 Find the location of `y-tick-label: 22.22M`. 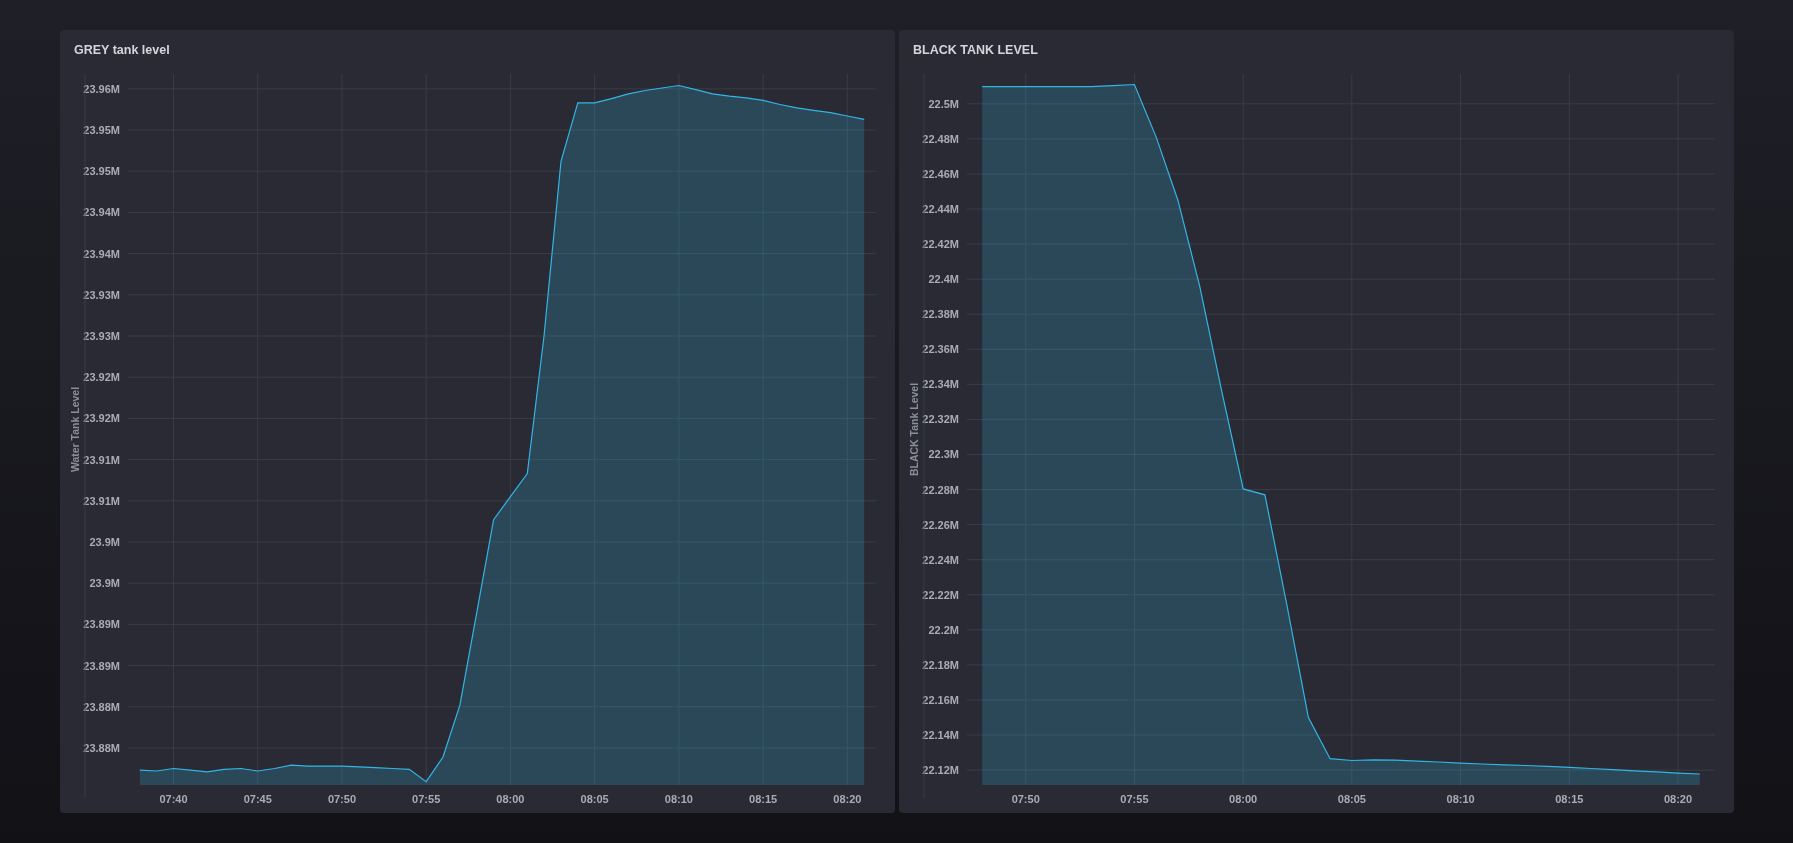

y-tick-label: 22.22M is located at coordinates (940, 594).